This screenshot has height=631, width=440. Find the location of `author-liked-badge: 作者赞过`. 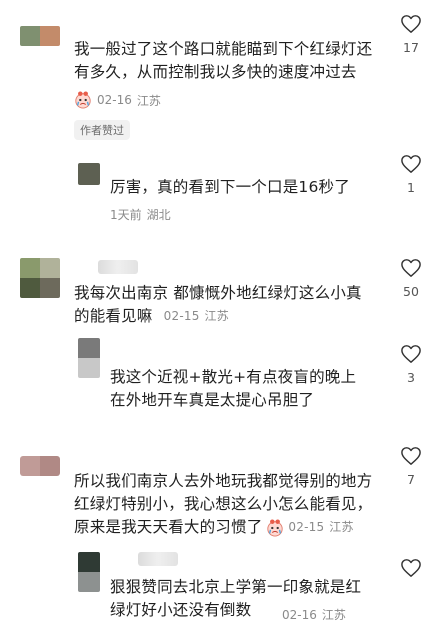

author-liked-badge: 作者赞过 is located at coordinates (102, 130).